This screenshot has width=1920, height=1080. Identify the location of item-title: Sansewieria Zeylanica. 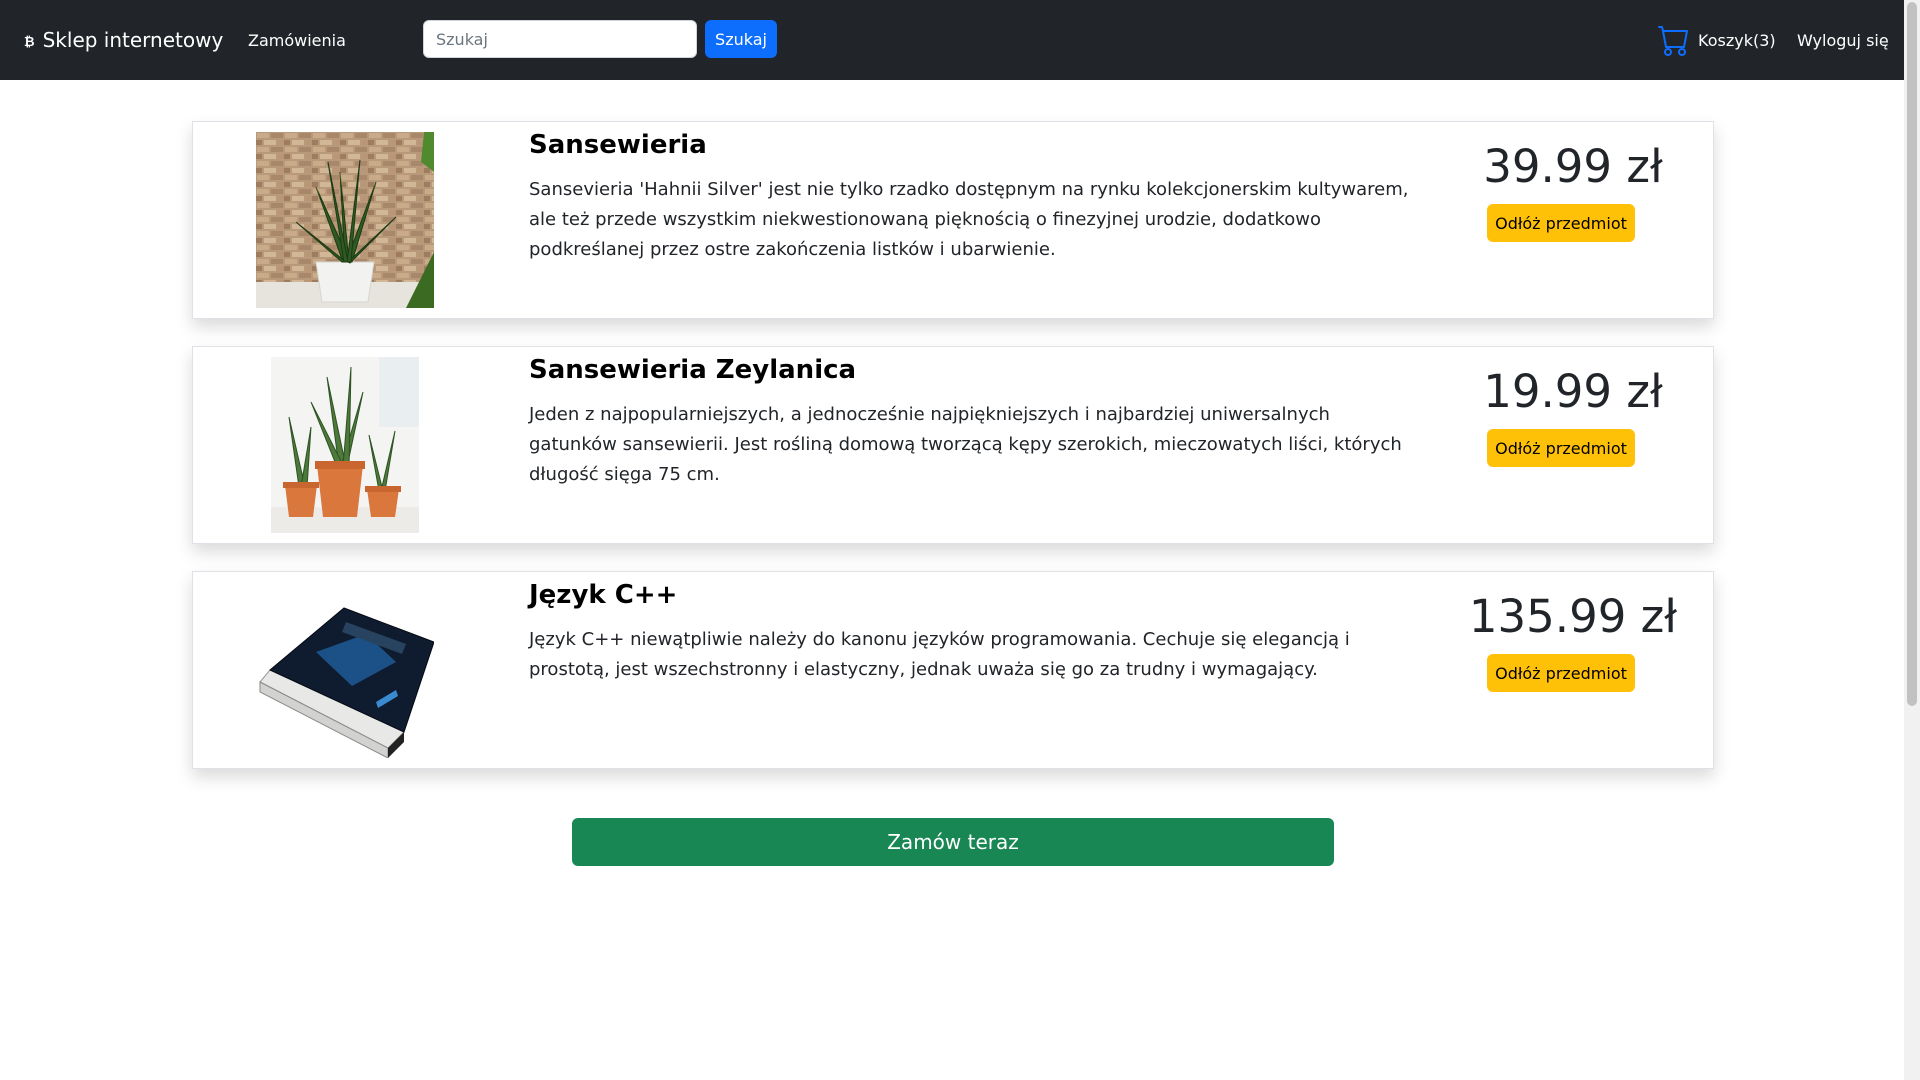
(693, 370).